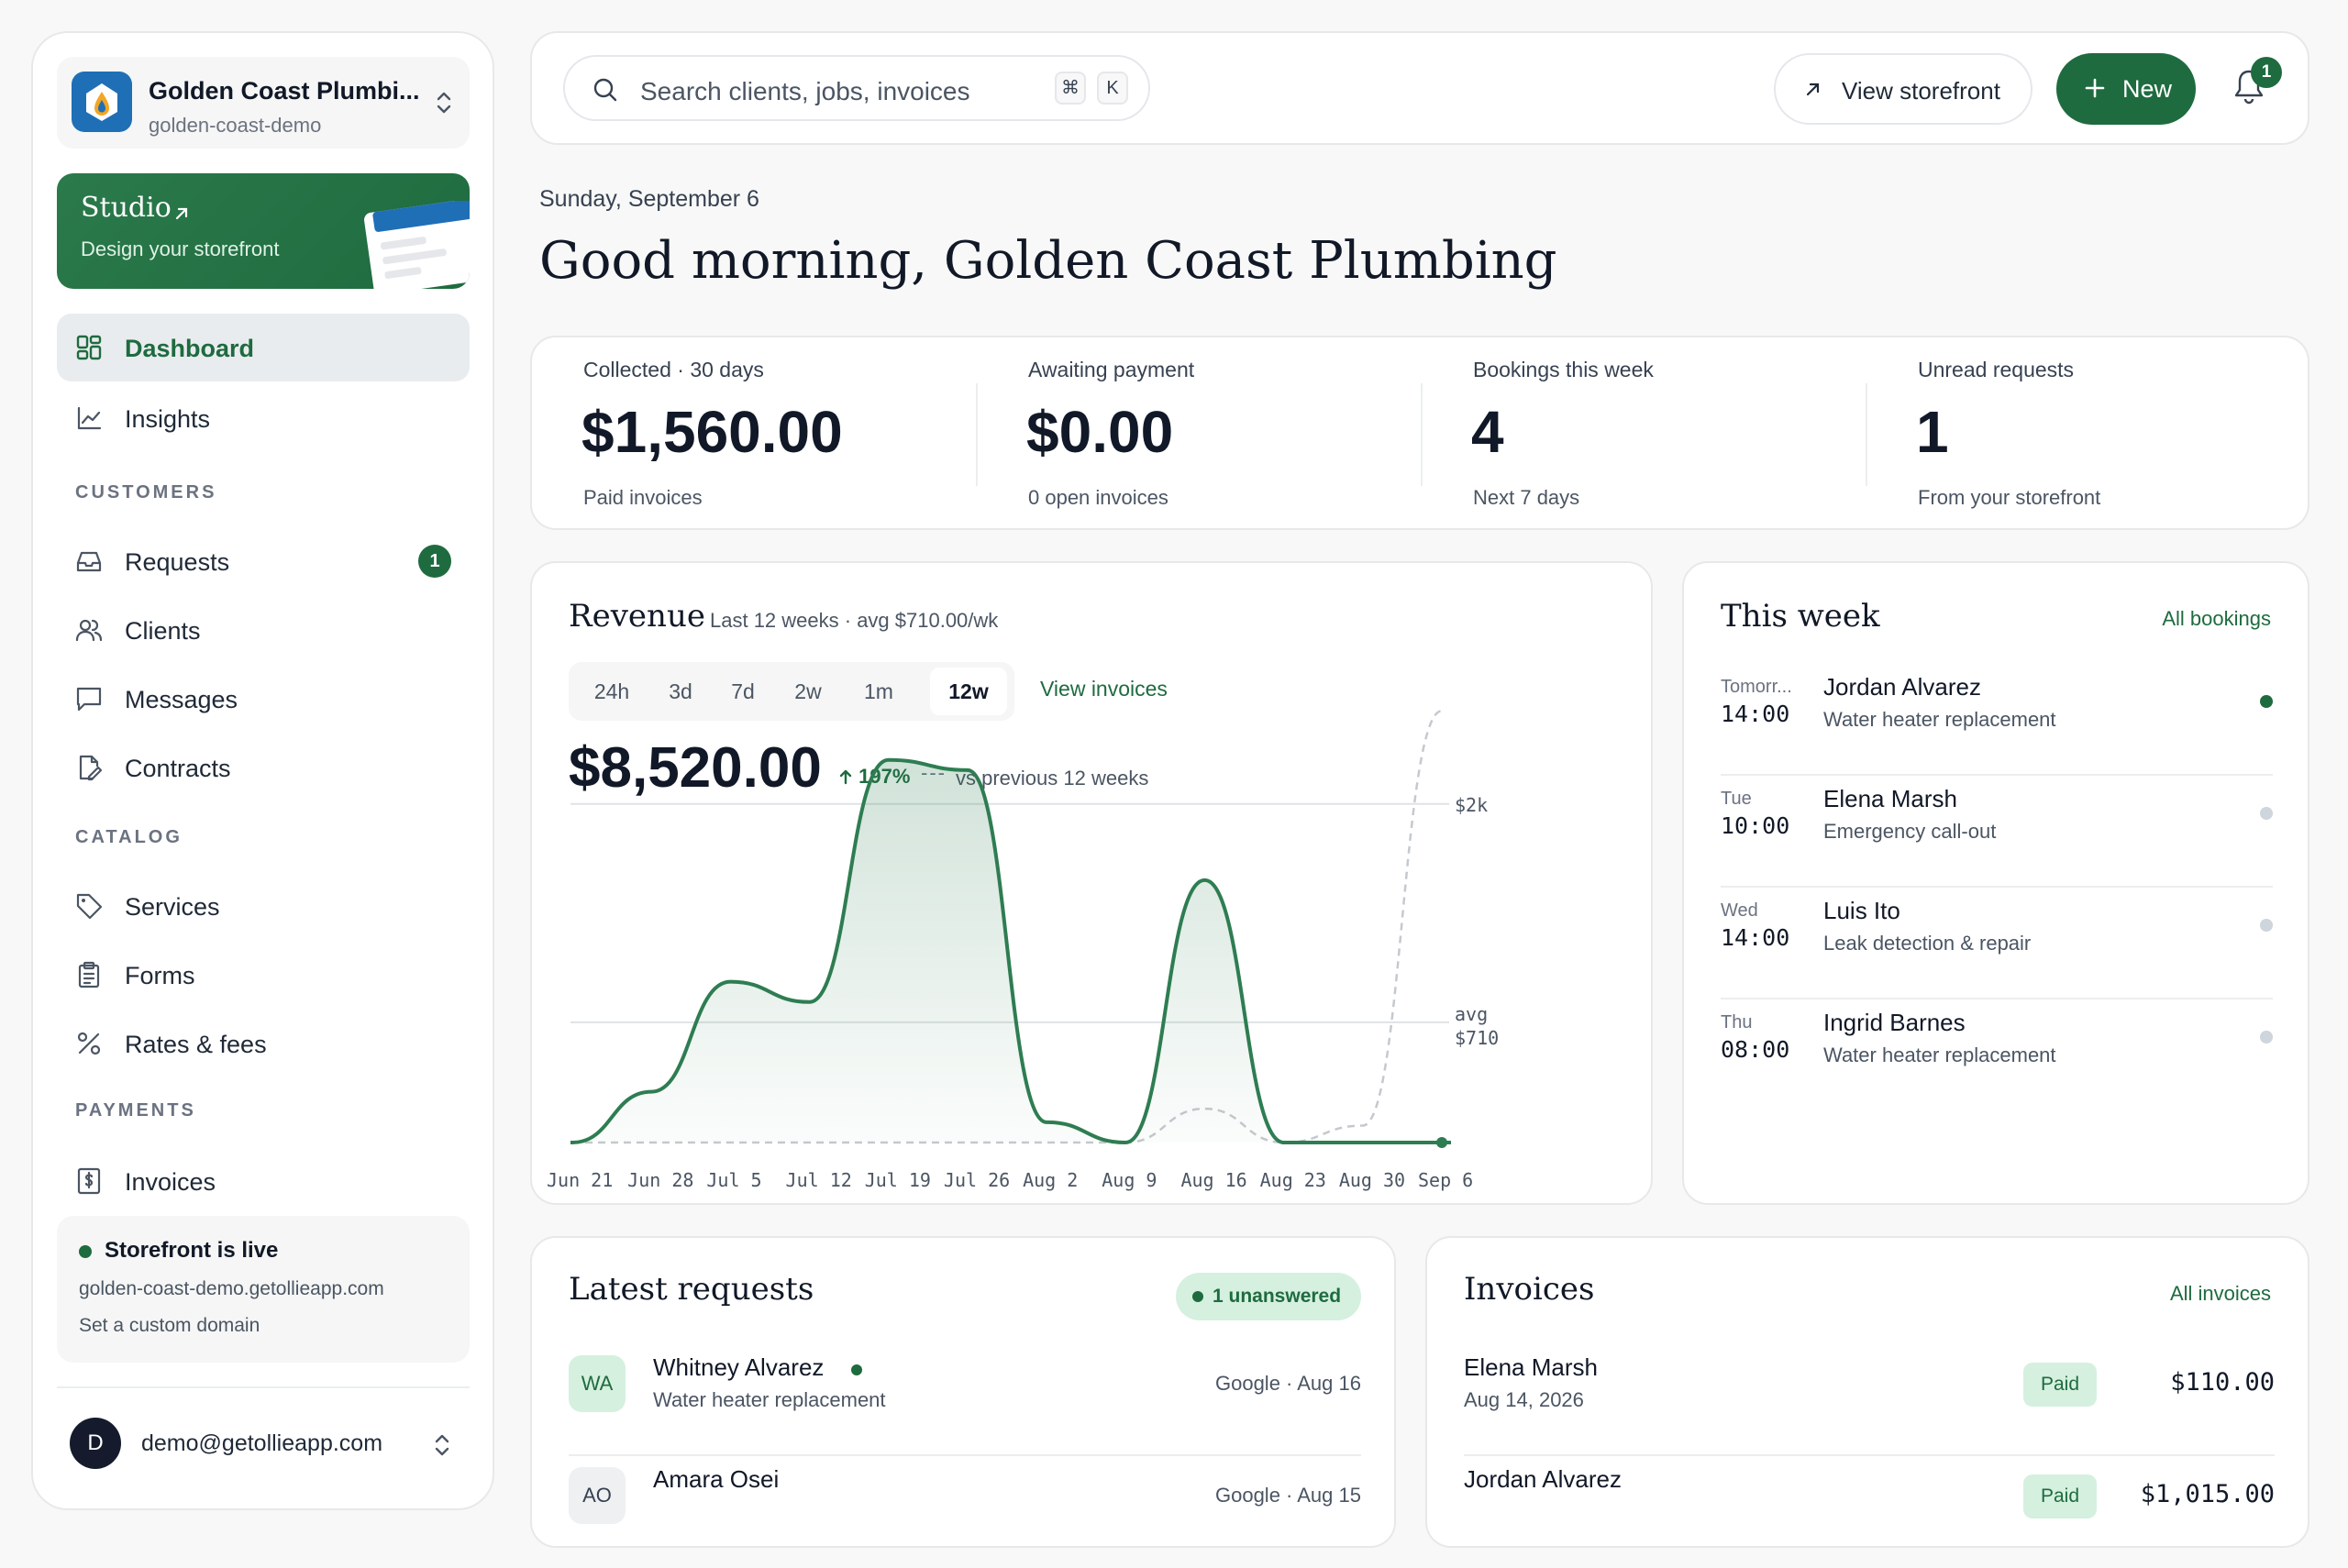 The height and width of the screenshot is (1568, 2348). I want to click on stat-value: $1,560.00, so click(712, 432).